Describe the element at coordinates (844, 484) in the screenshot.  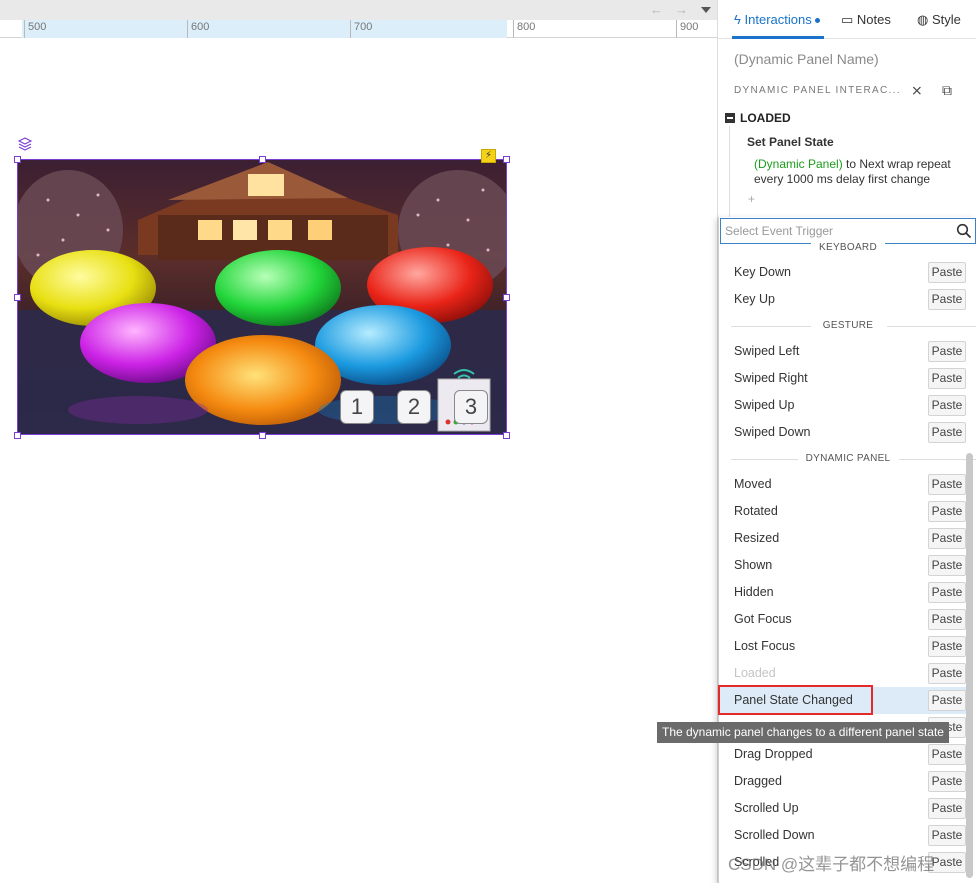
I see `list-item: Moved Paste` at that location.